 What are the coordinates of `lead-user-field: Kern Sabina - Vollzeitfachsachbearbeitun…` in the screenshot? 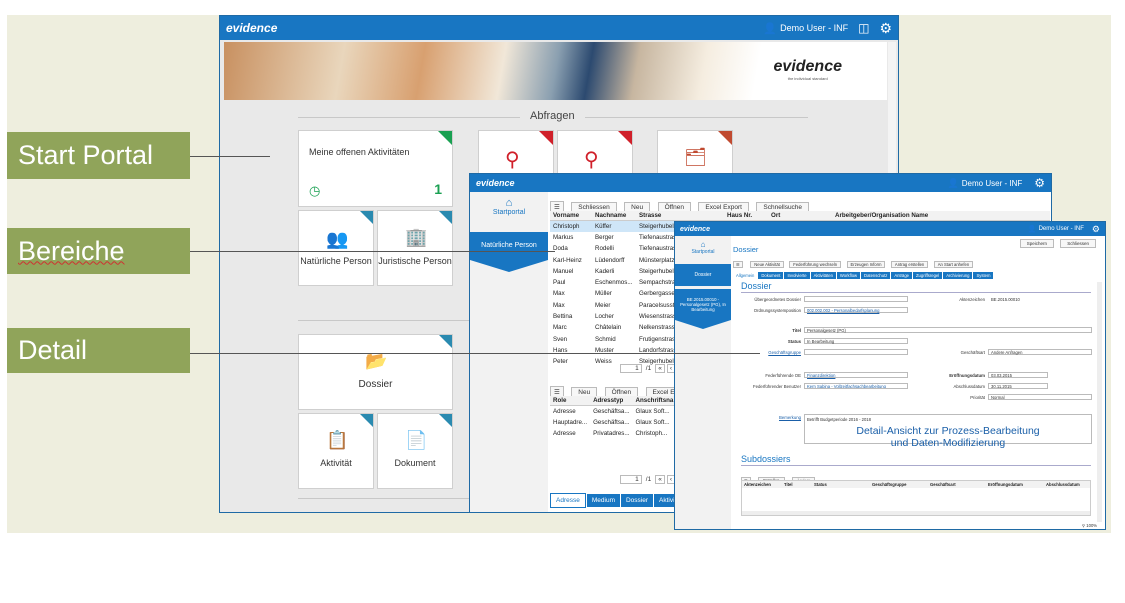 It's located at (856, 386).